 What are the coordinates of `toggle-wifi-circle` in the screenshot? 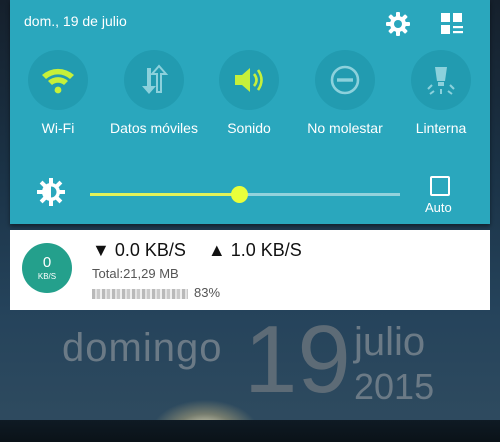 It's located at (58, 80).